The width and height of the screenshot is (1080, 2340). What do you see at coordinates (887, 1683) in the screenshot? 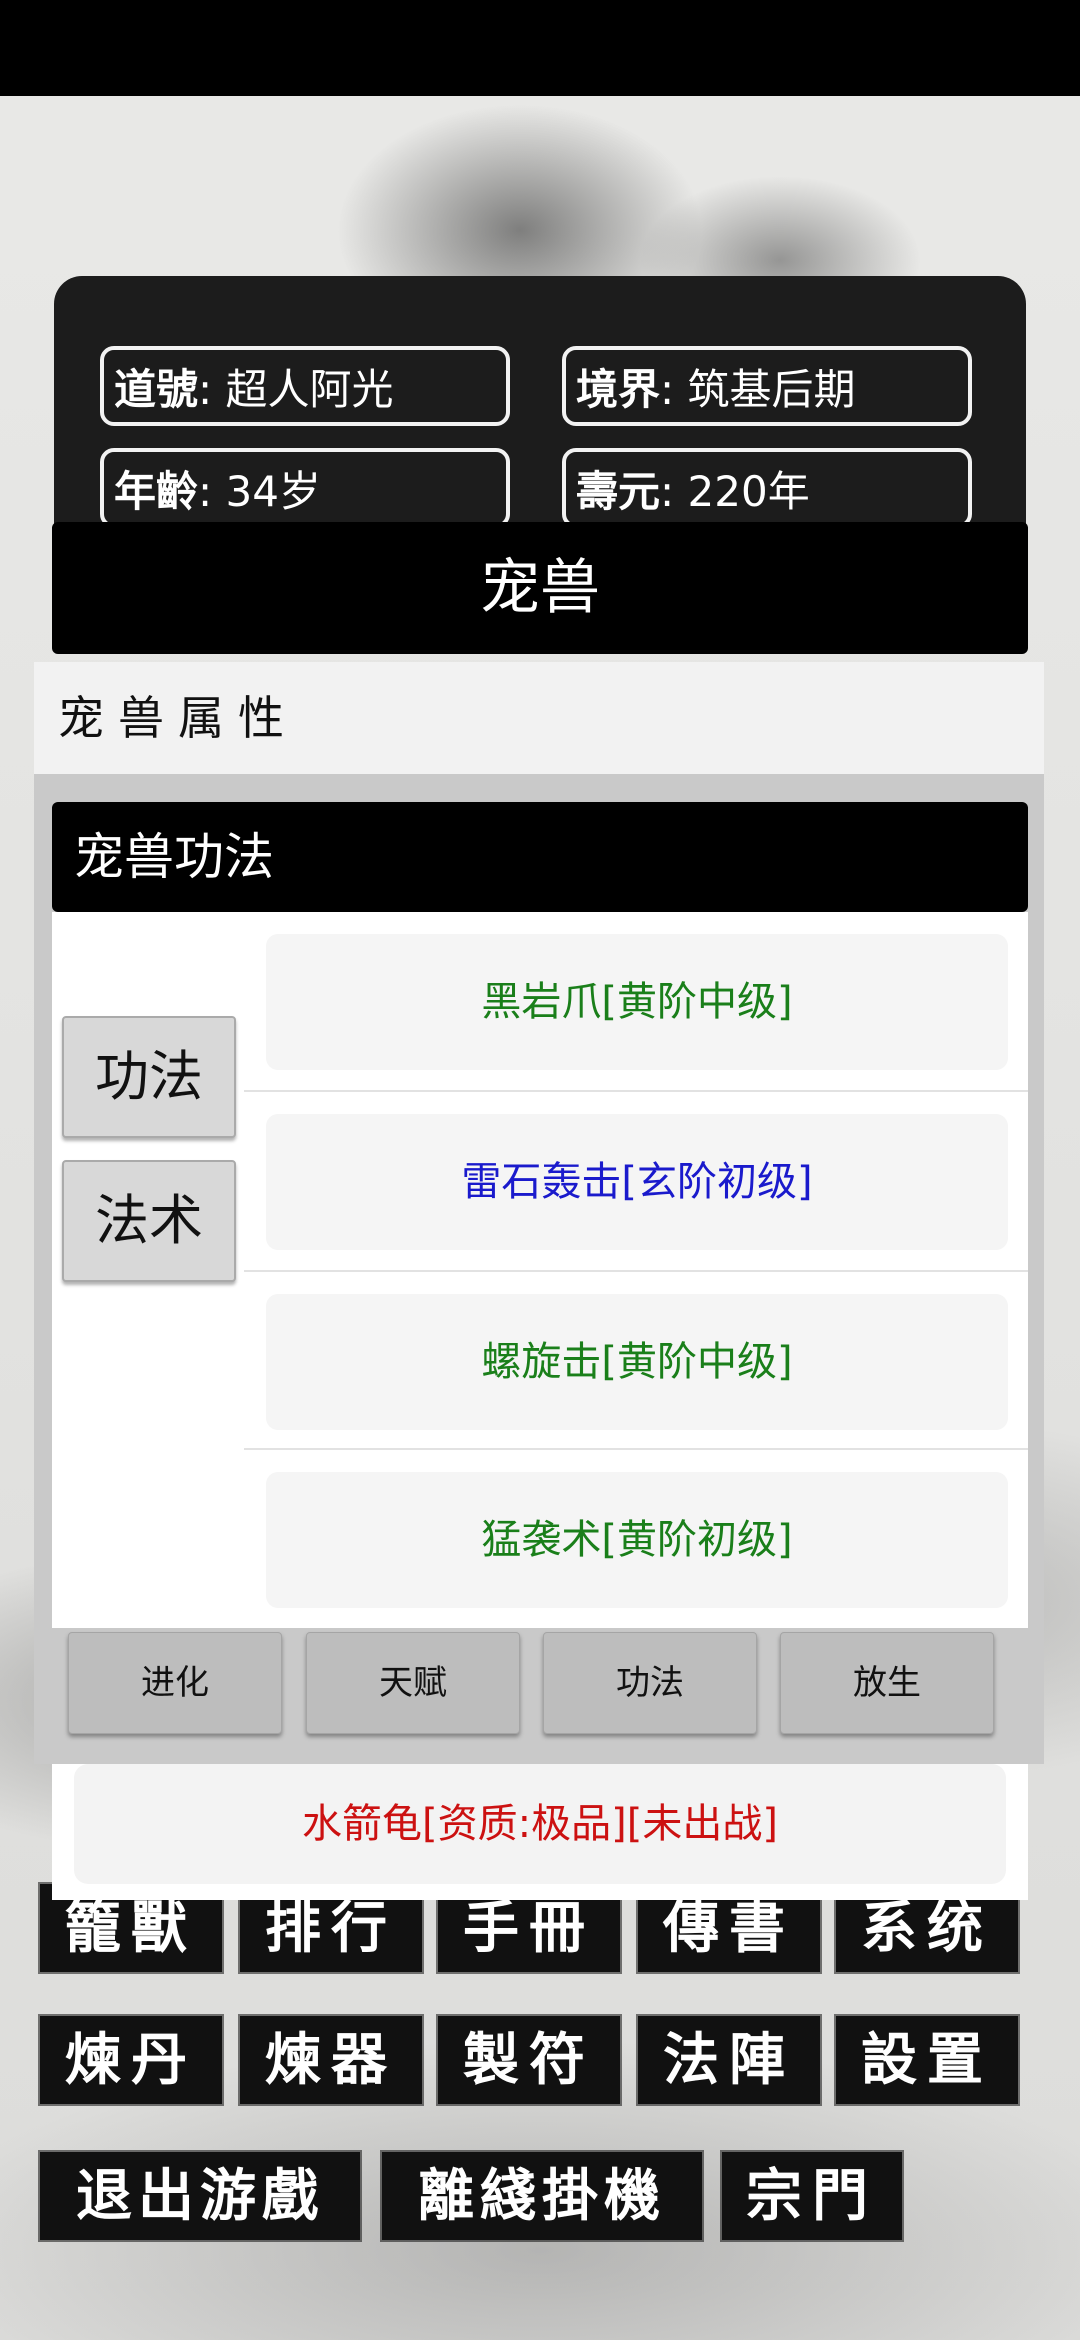
I see `release-button: 放生` at bounding box center [887, 1683].